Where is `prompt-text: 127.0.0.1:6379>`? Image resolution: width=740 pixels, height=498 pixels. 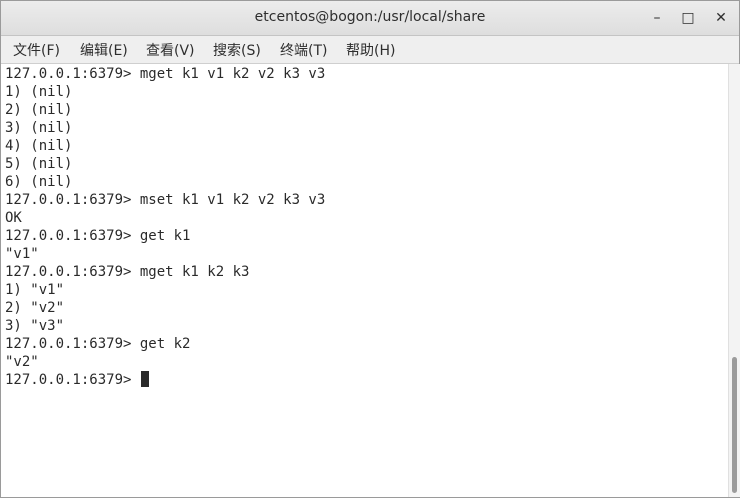
prompt-text: 127.0.0.1:6379> is located at coordinates (72, 380).